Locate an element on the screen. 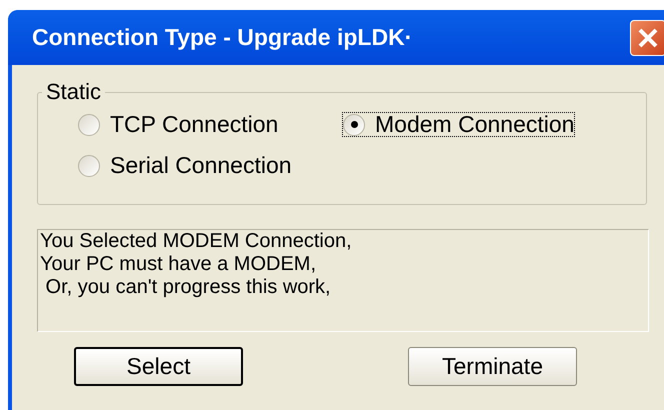 Image resolution: width=664 pixels, height=410 pixels. close-button is located at coordinates (647, 38).